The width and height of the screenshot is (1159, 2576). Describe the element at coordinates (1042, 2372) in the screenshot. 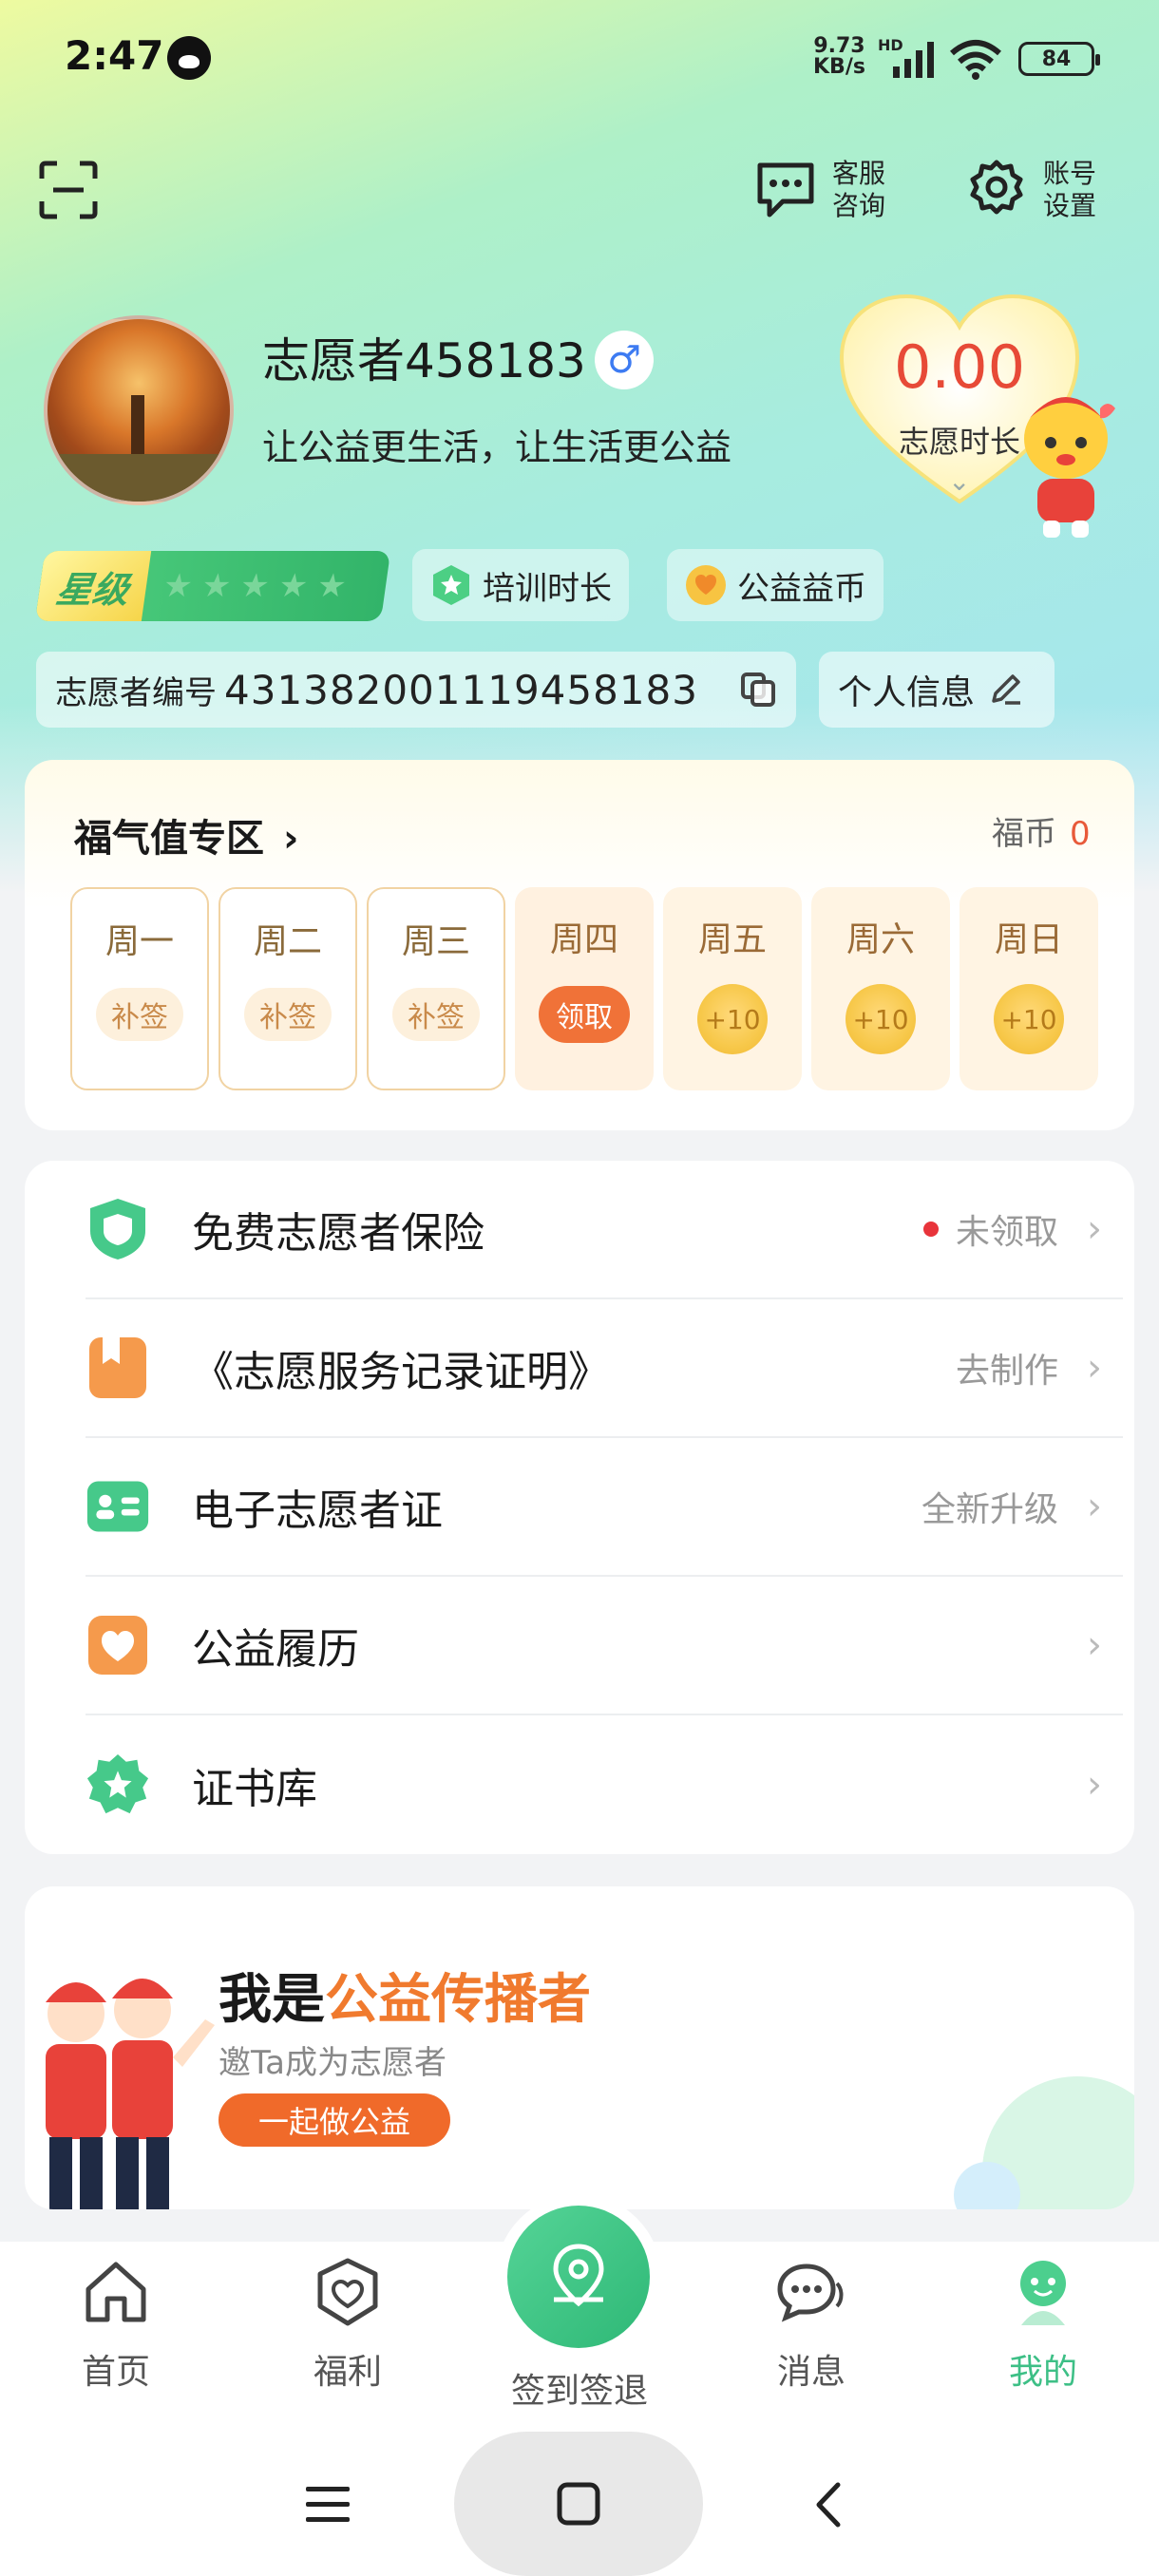

I see `tab-label: 我的` at that location.